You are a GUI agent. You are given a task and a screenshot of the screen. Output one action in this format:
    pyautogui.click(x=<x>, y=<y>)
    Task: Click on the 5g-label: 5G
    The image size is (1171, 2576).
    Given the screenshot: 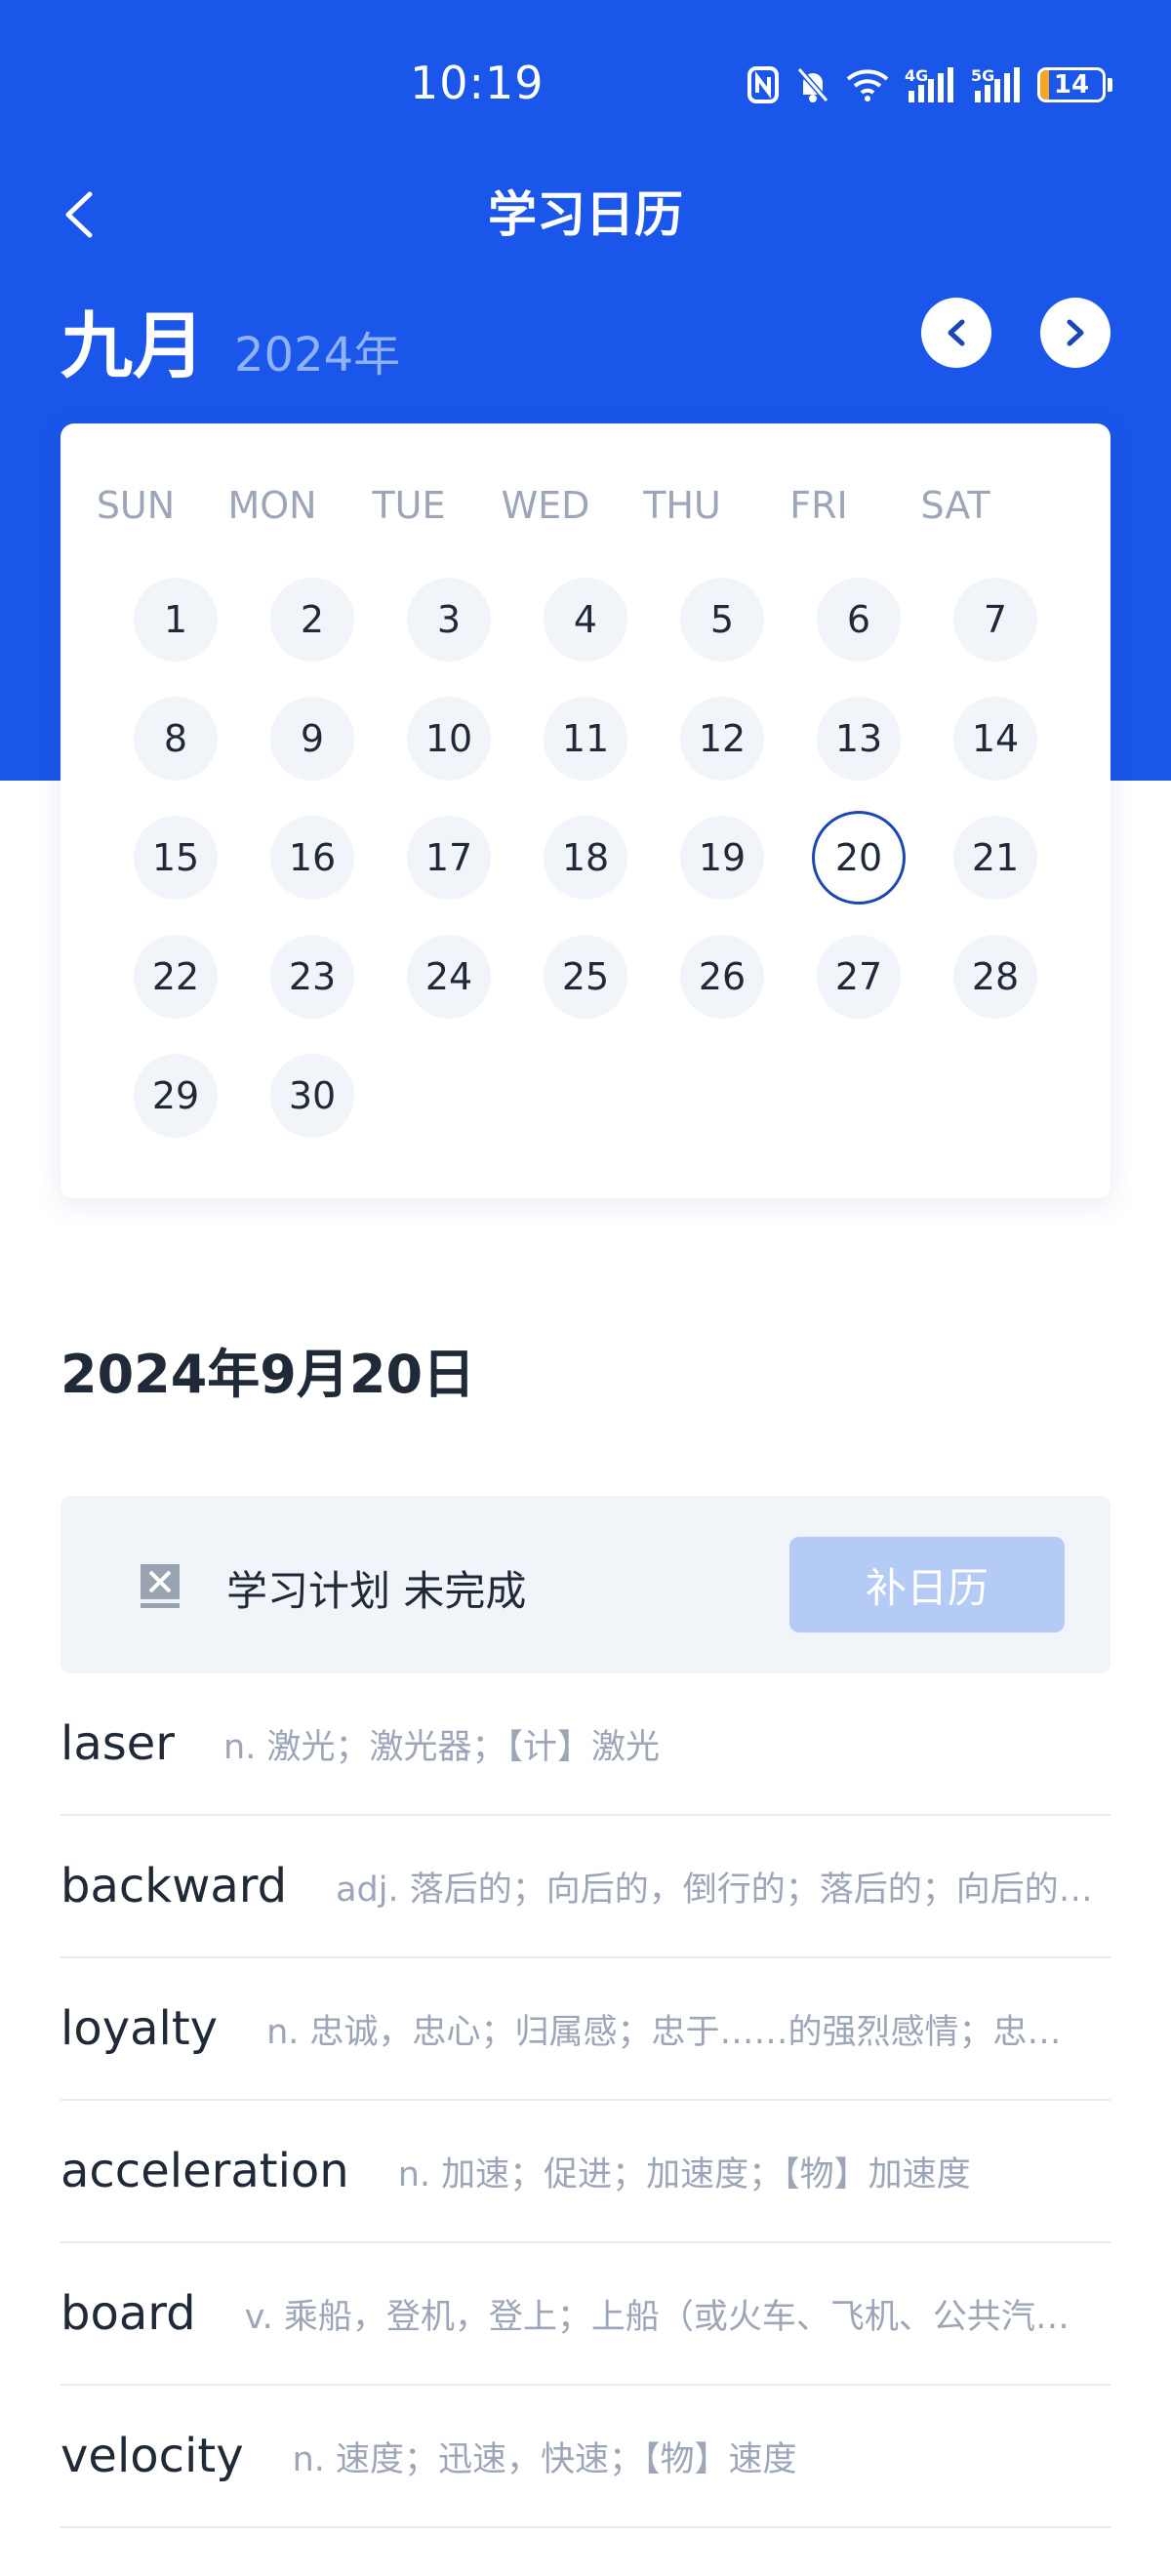 What is the action you would take?
    pyautogui.click(x=982, y=75)
    